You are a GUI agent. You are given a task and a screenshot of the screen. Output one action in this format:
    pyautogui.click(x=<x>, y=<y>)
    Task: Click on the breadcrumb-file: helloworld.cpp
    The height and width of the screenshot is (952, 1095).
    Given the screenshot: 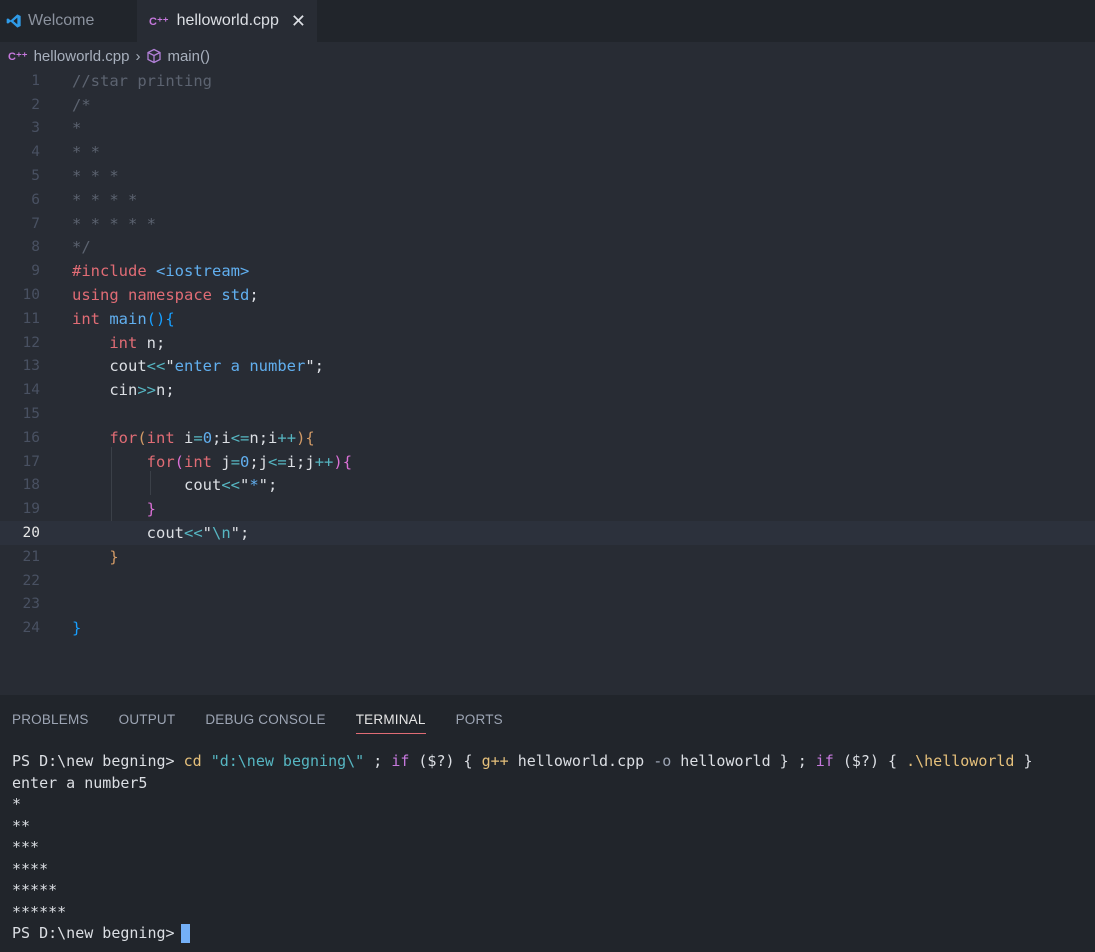 What is the action you would take?
    pyautogui.click(x=82, y=56)
    